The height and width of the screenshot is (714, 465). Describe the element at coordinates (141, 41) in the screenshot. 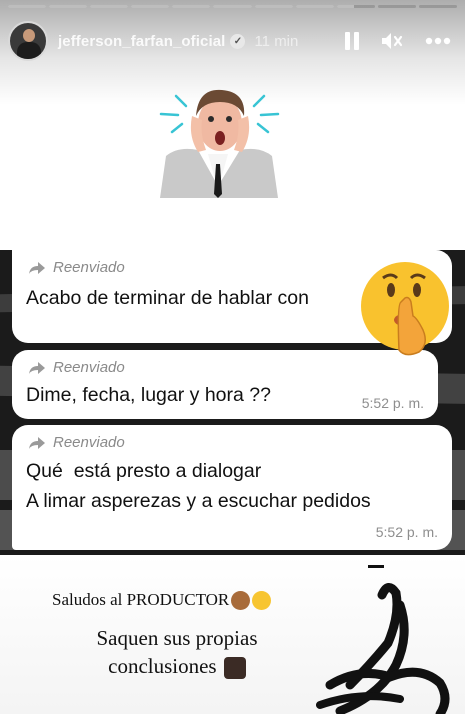

I see `username-link: jefferson_farfan_oficial` at that location.